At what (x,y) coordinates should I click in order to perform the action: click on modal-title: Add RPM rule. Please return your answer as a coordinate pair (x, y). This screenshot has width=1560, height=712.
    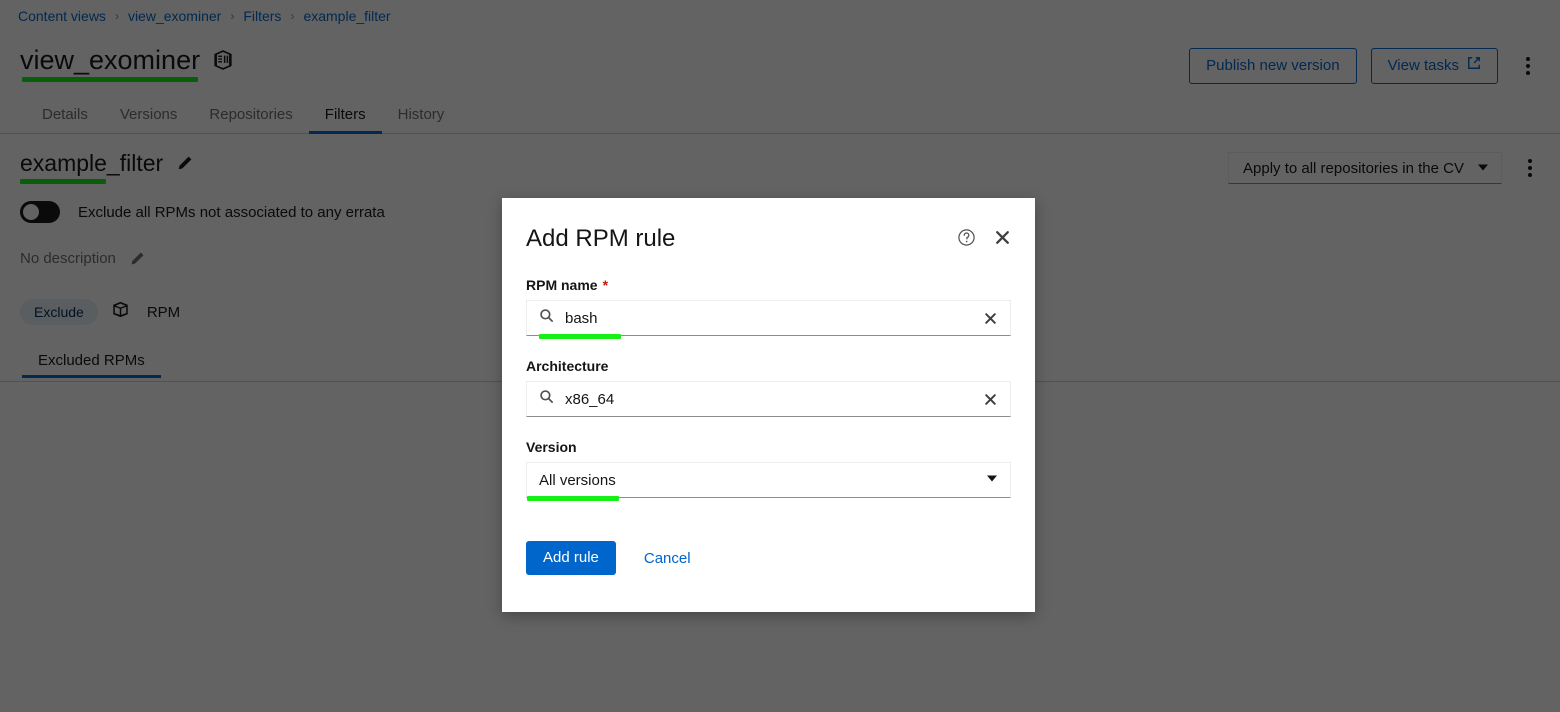
    Looking at the image, I should click on (601, 238).